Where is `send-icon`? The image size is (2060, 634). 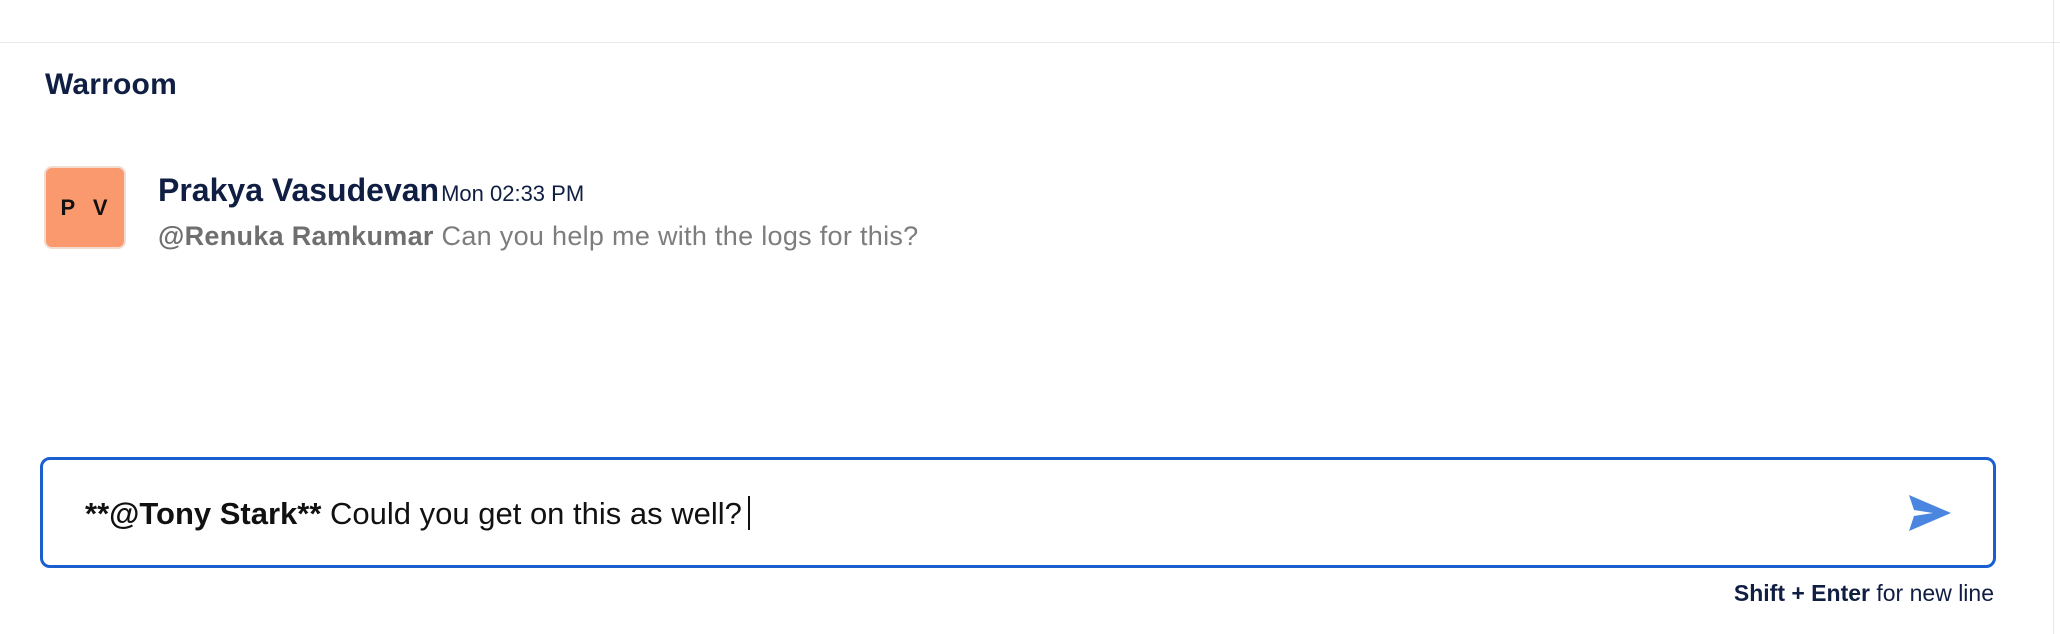
send-icon is located at coordinates (1930, 513).